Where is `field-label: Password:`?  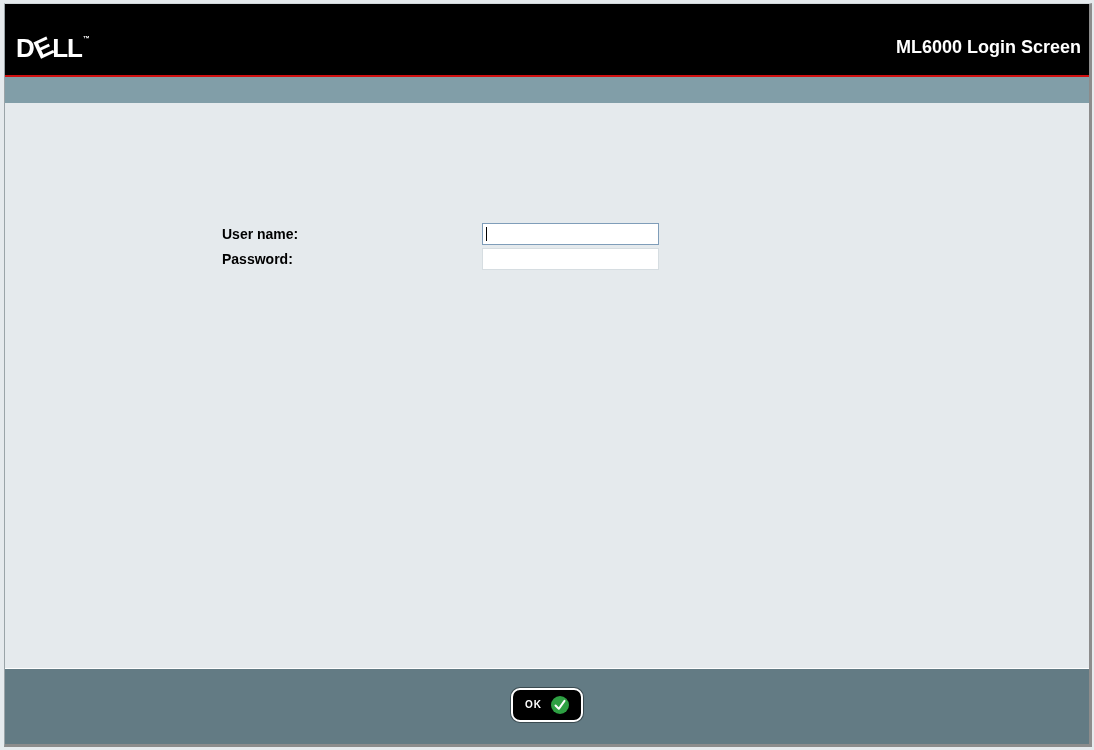 field-label: Password: is located at coordinates (258, 259).